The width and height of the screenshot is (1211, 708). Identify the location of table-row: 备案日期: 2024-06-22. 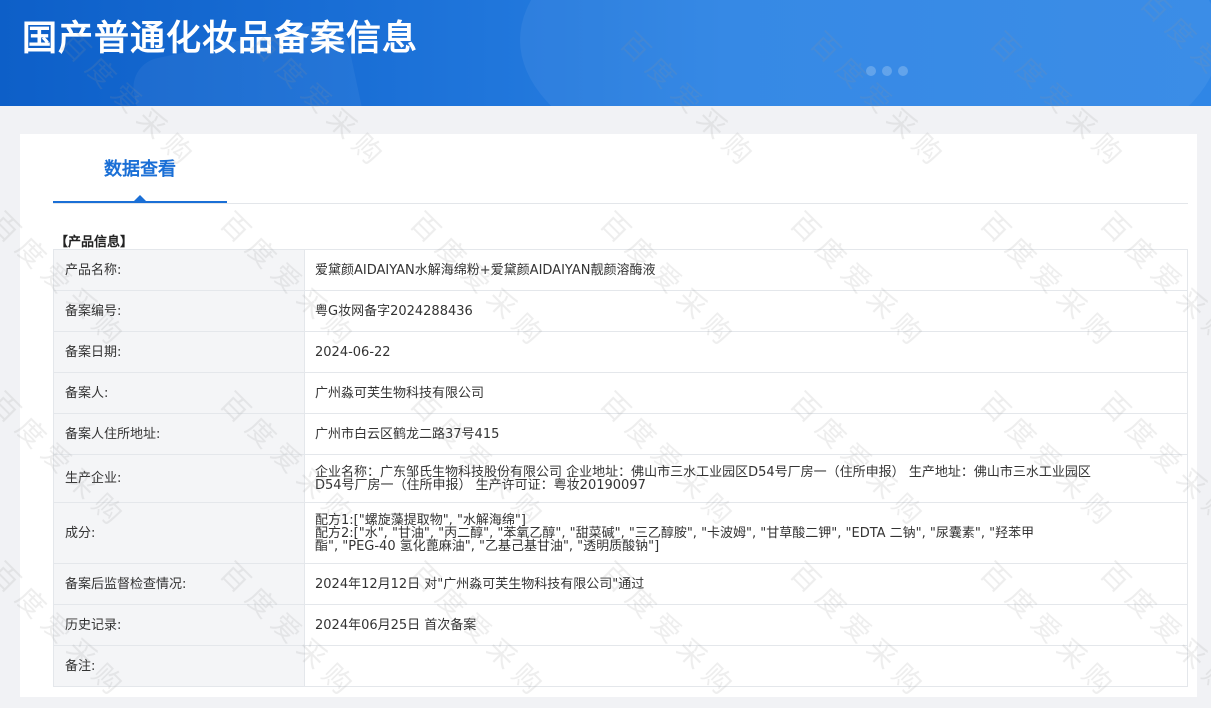
(620, 352).